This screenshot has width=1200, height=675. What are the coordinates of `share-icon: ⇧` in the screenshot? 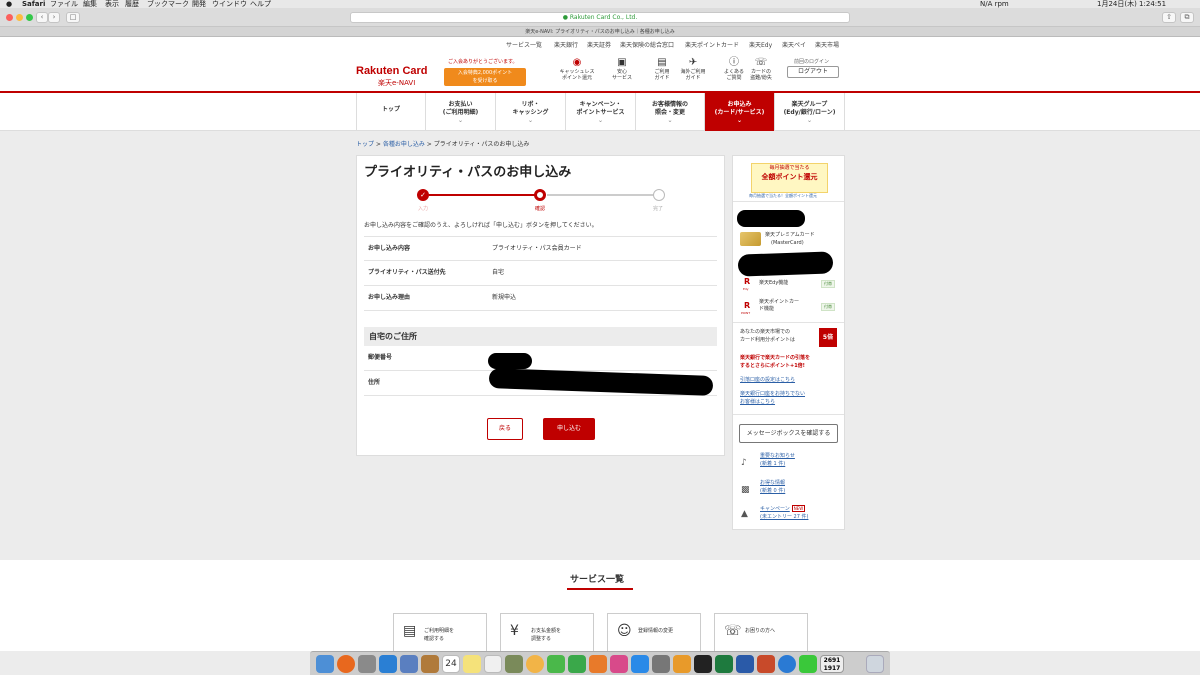 It's located at (1169, 17).